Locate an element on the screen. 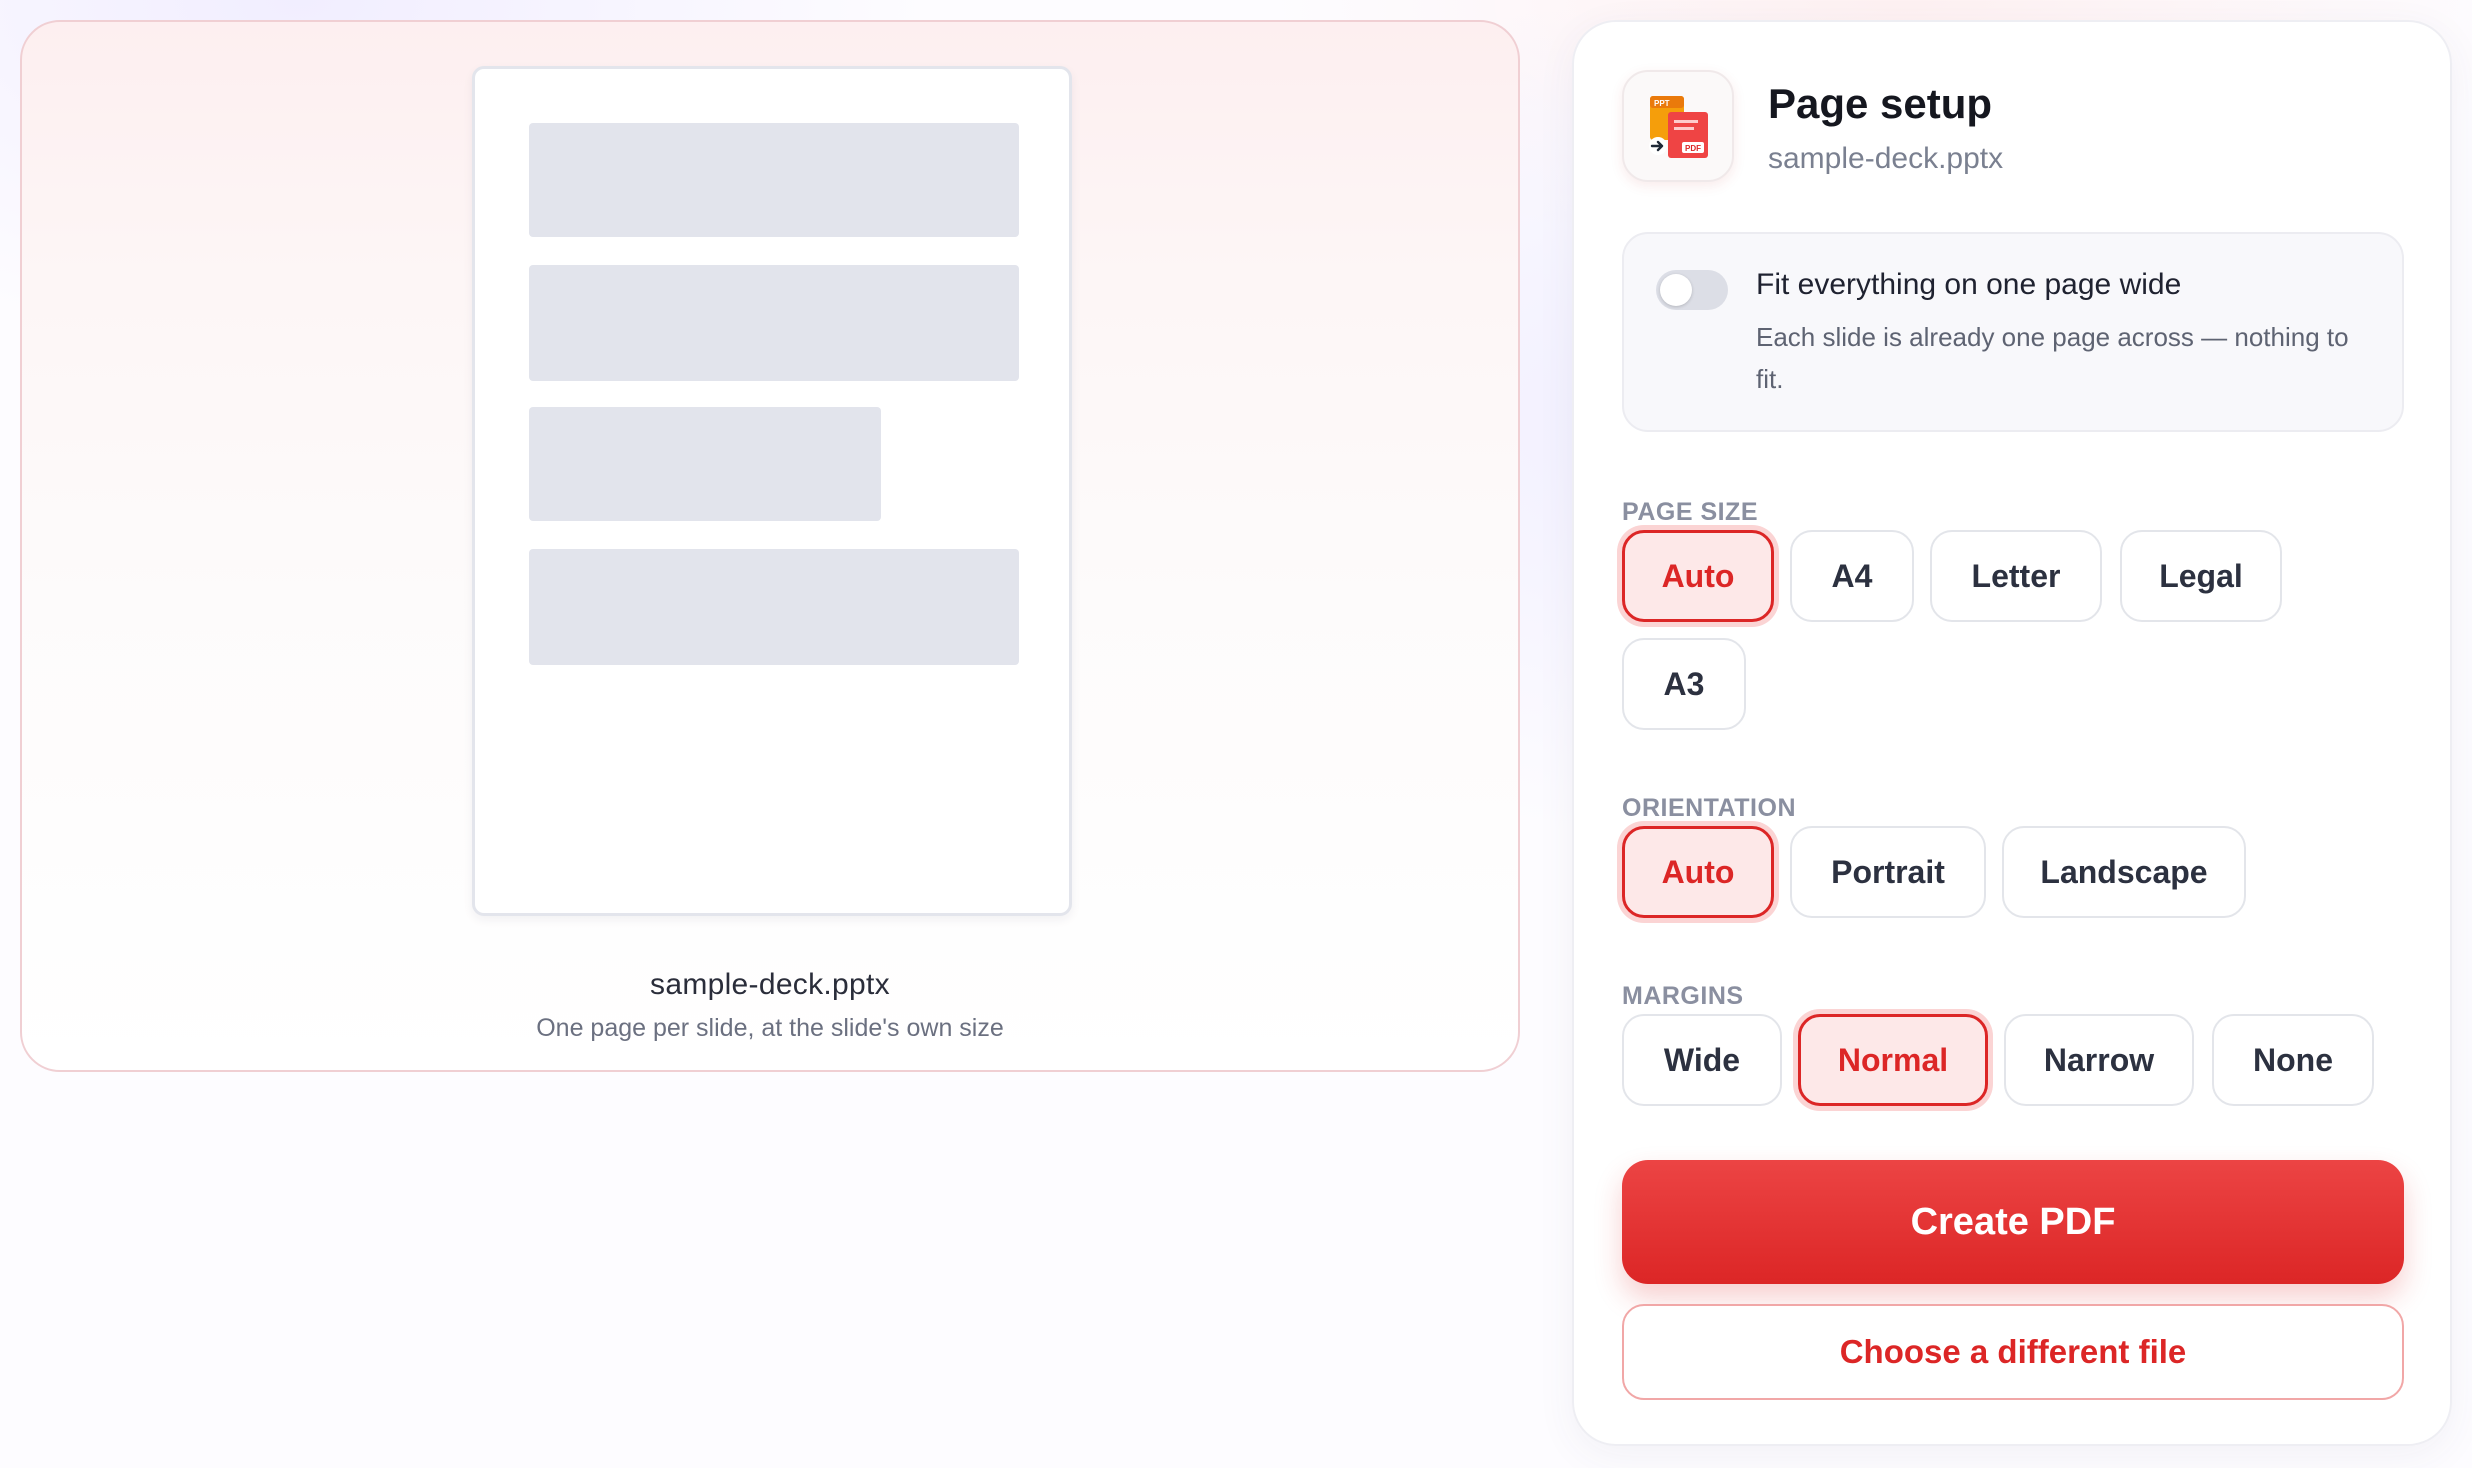 The image size is (2472, 1468). page-size-auto: Auto is located at coordinates (1698, 576).